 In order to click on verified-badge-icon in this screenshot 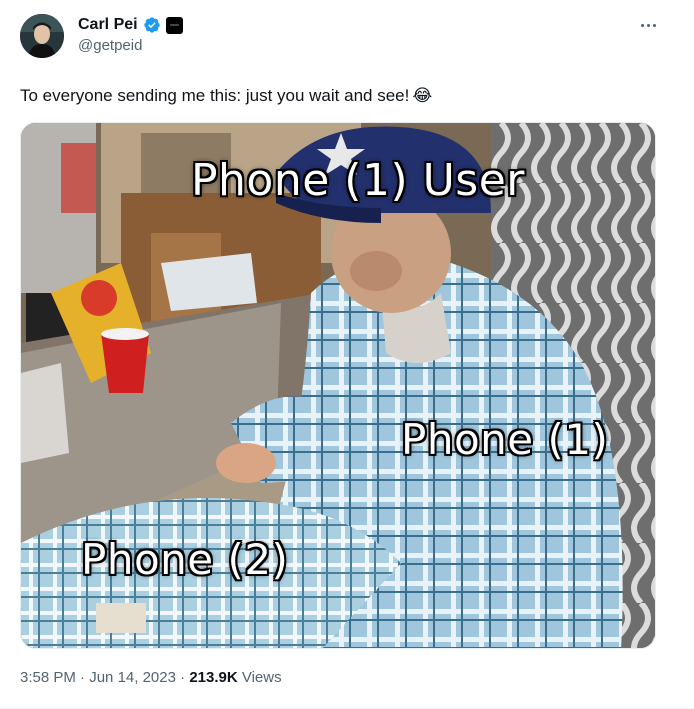, I will do `click(152, 25)`.